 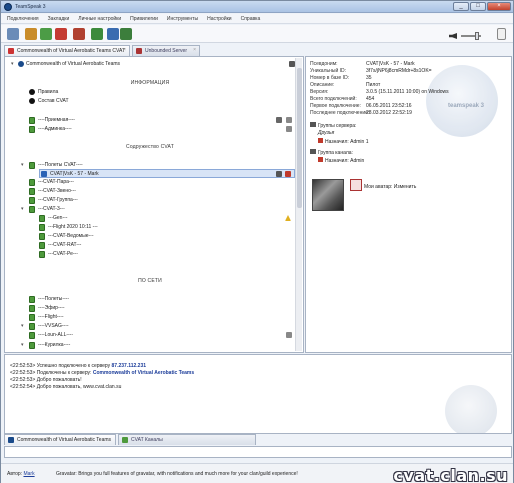 I want to click on avatar, so click(x=328, y=195).